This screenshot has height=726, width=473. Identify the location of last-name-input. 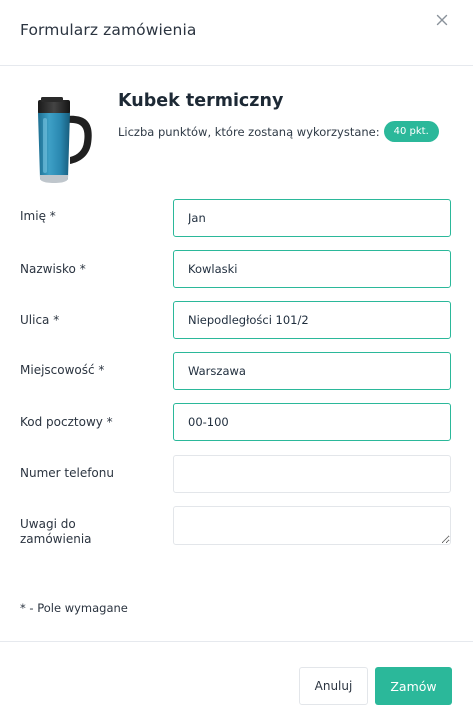
(312, 269).